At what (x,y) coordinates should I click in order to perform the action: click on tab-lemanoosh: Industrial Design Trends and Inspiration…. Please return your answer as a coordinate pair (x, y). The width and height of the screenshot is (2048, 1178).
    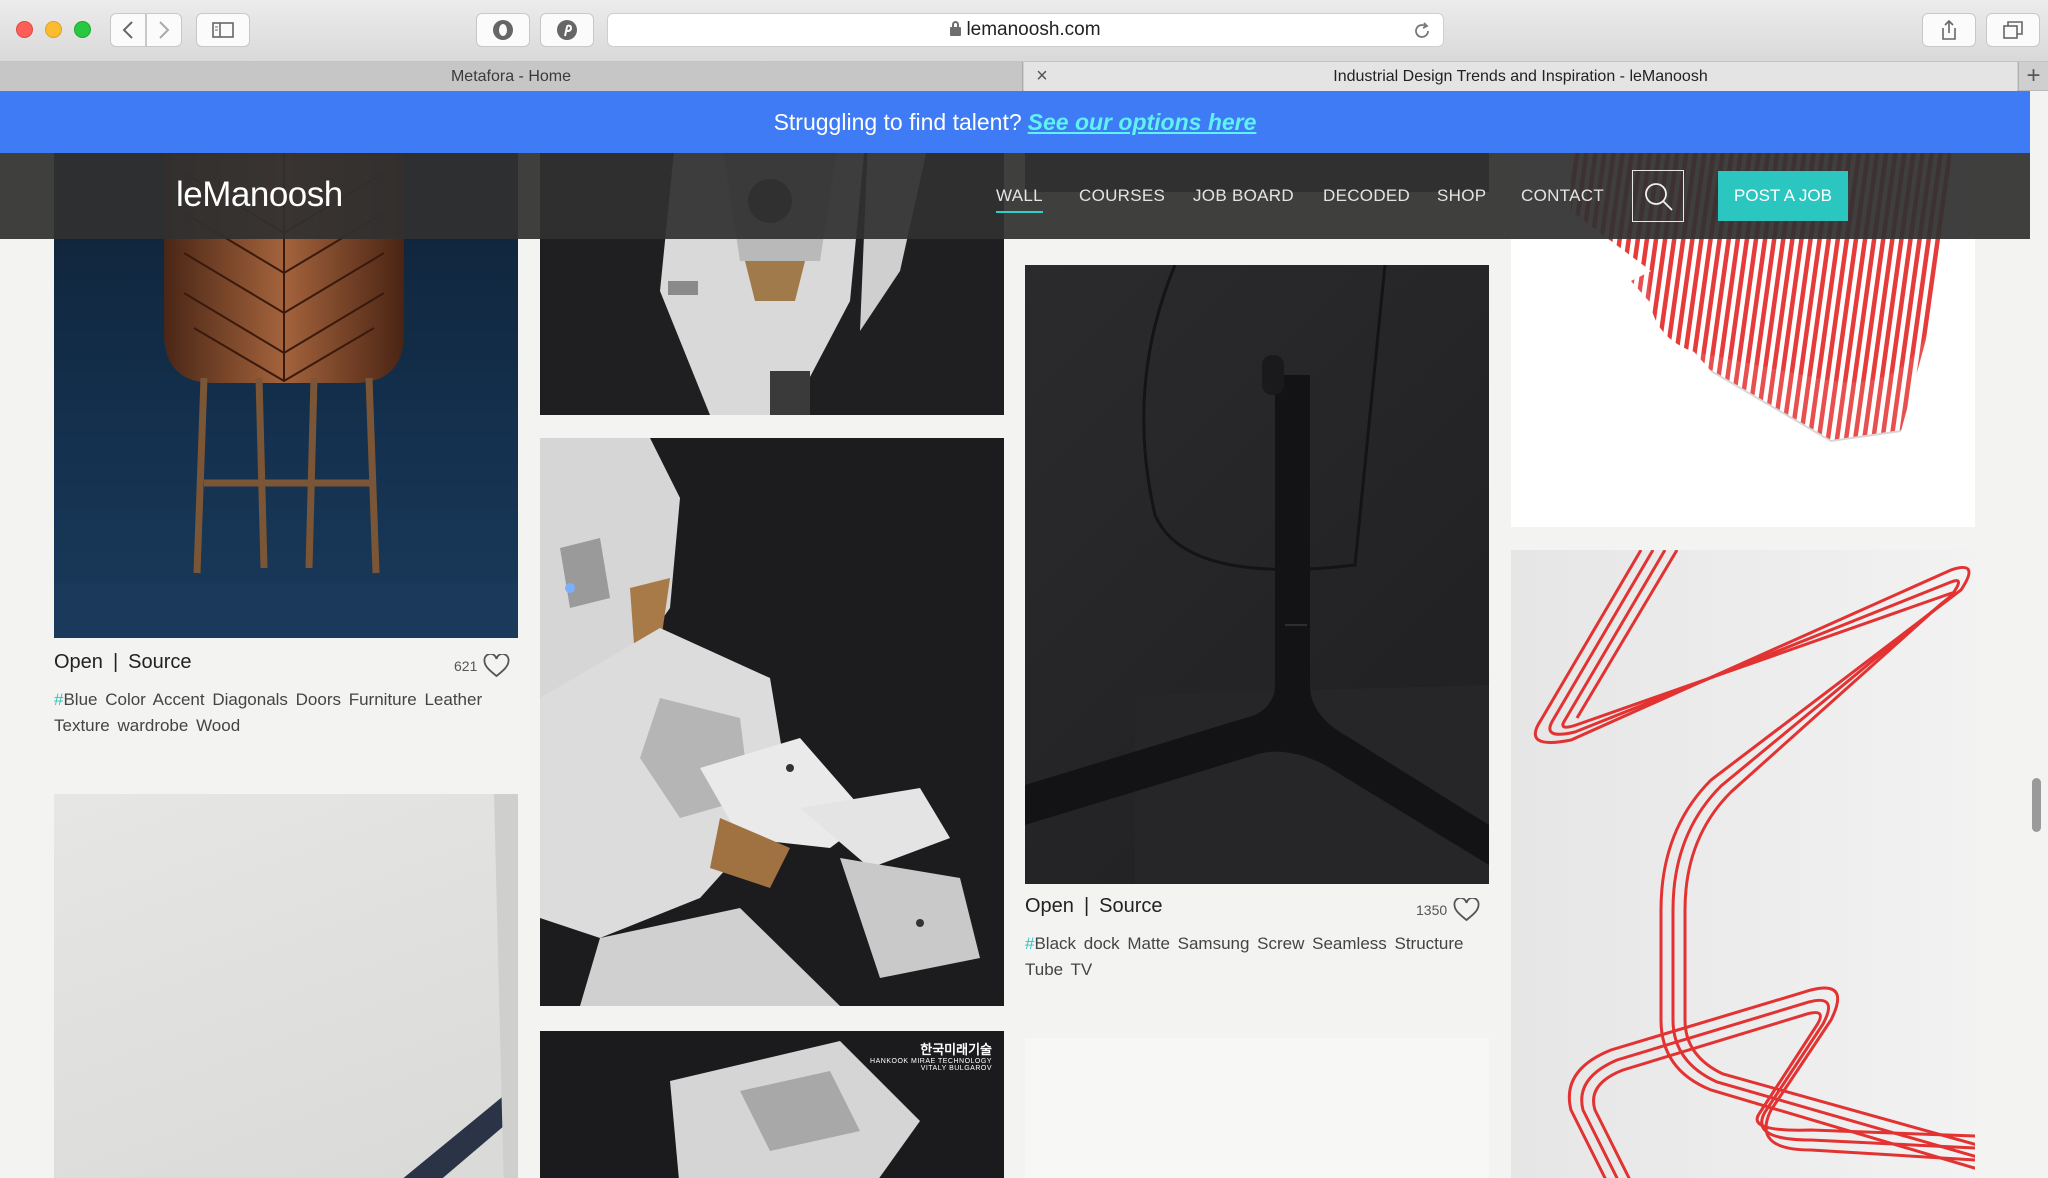
    Looking at the image, I should click on (1520, 76).